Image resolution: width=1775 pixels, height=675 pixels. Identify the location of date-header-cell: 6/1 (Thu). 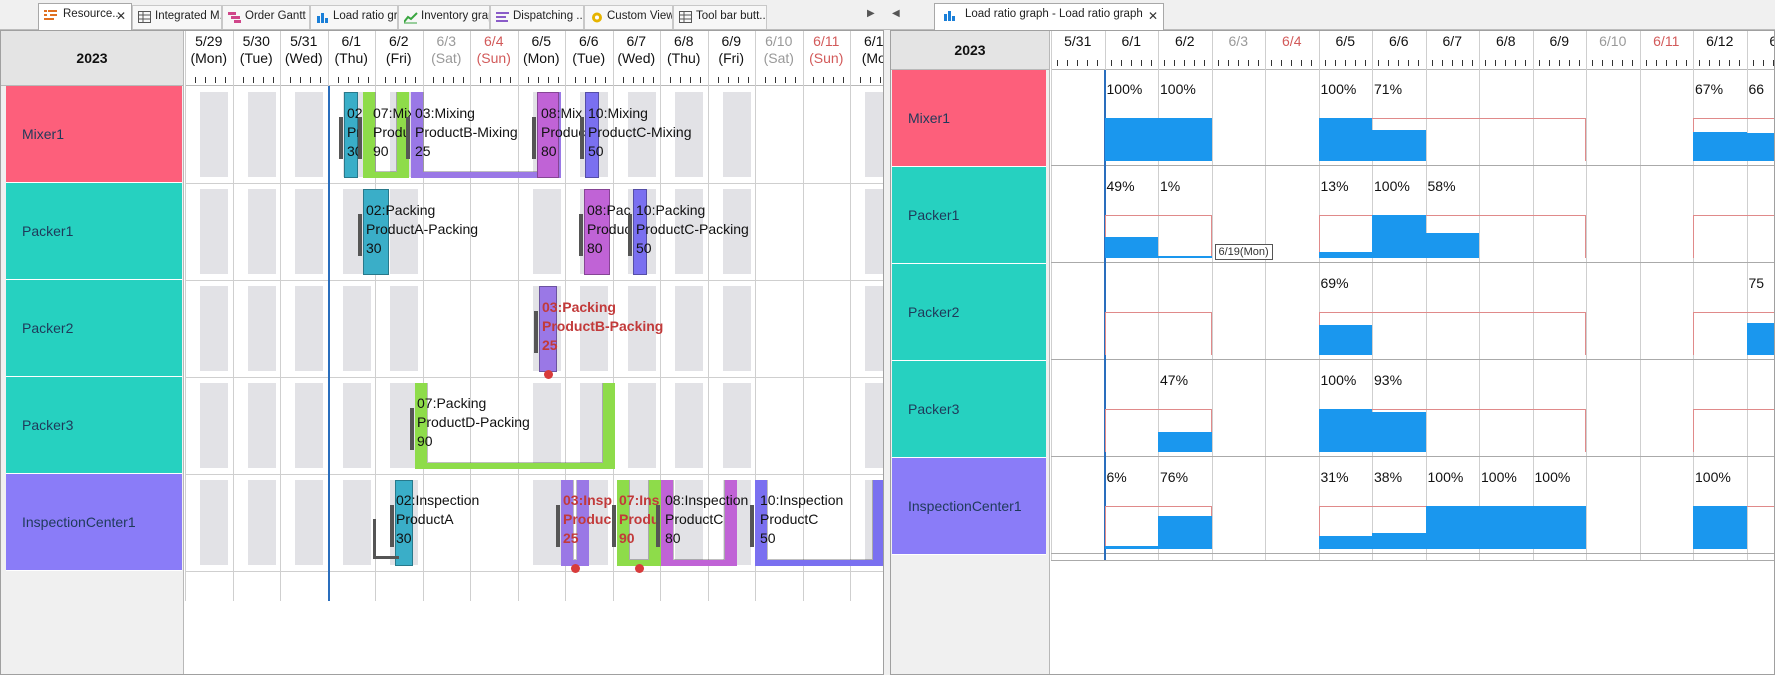
(352, 50).